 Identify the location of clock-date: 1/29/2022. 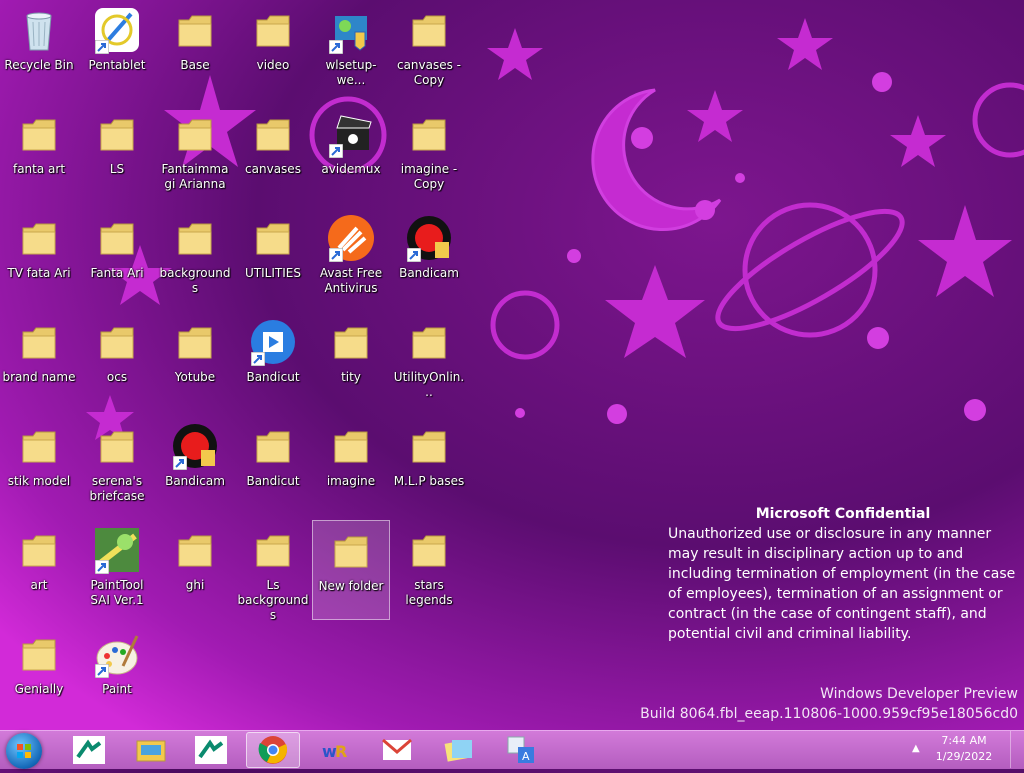
(964, 756).